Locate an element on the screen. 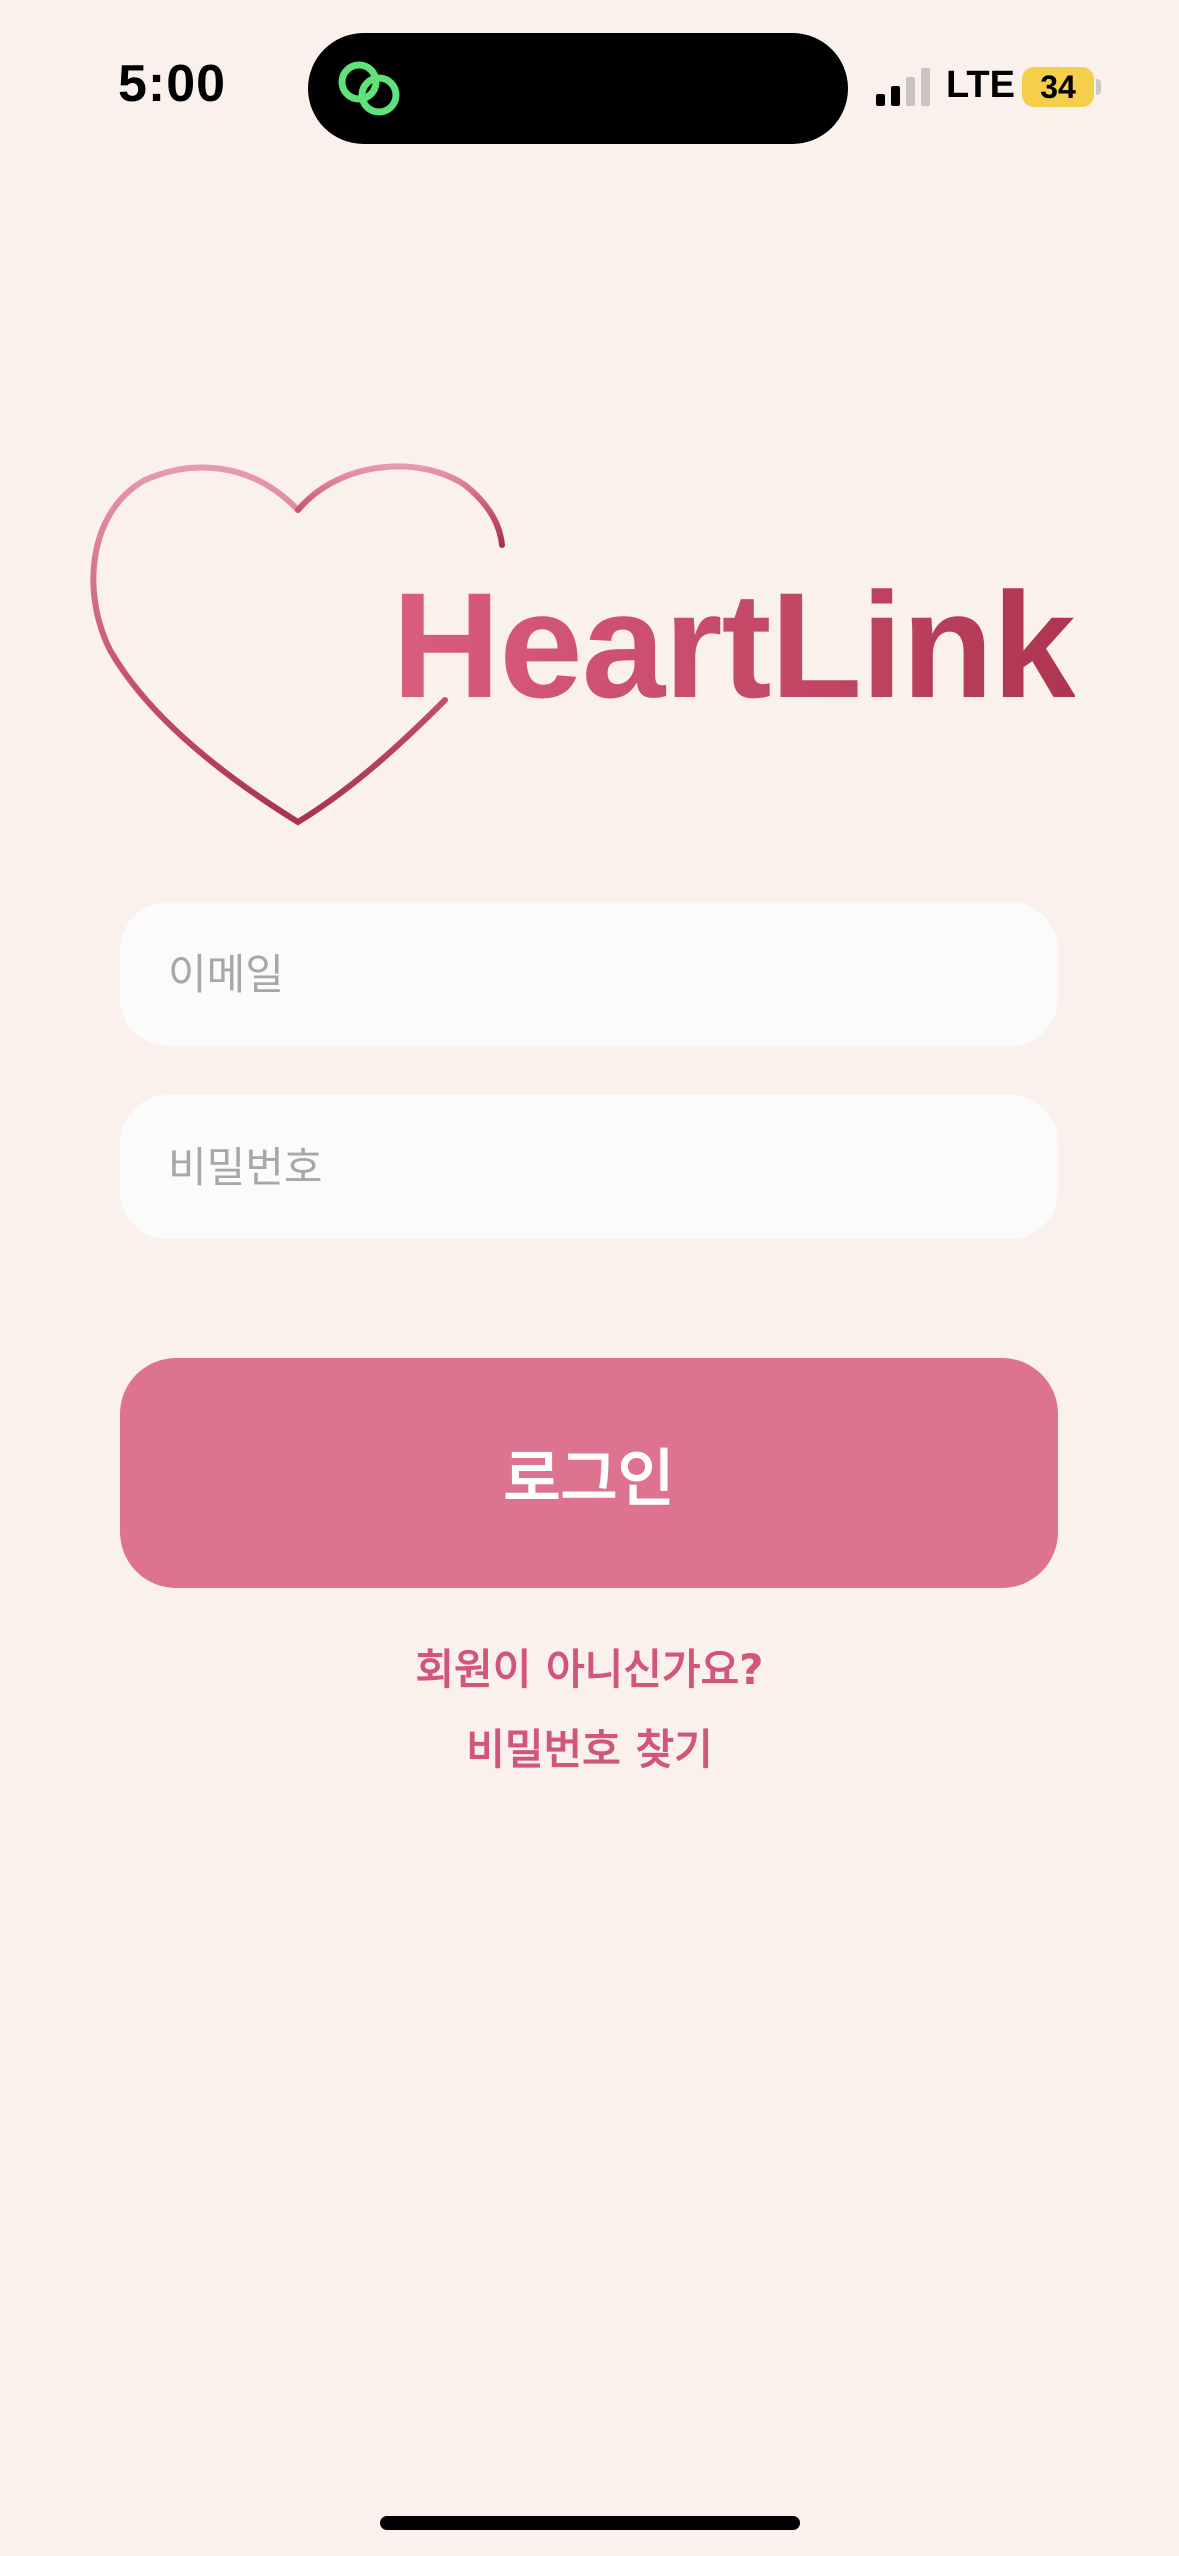 The height and width of the screenshot is (2556, 1179). login-button: 로그인 is located at coordinates (589, 1473).